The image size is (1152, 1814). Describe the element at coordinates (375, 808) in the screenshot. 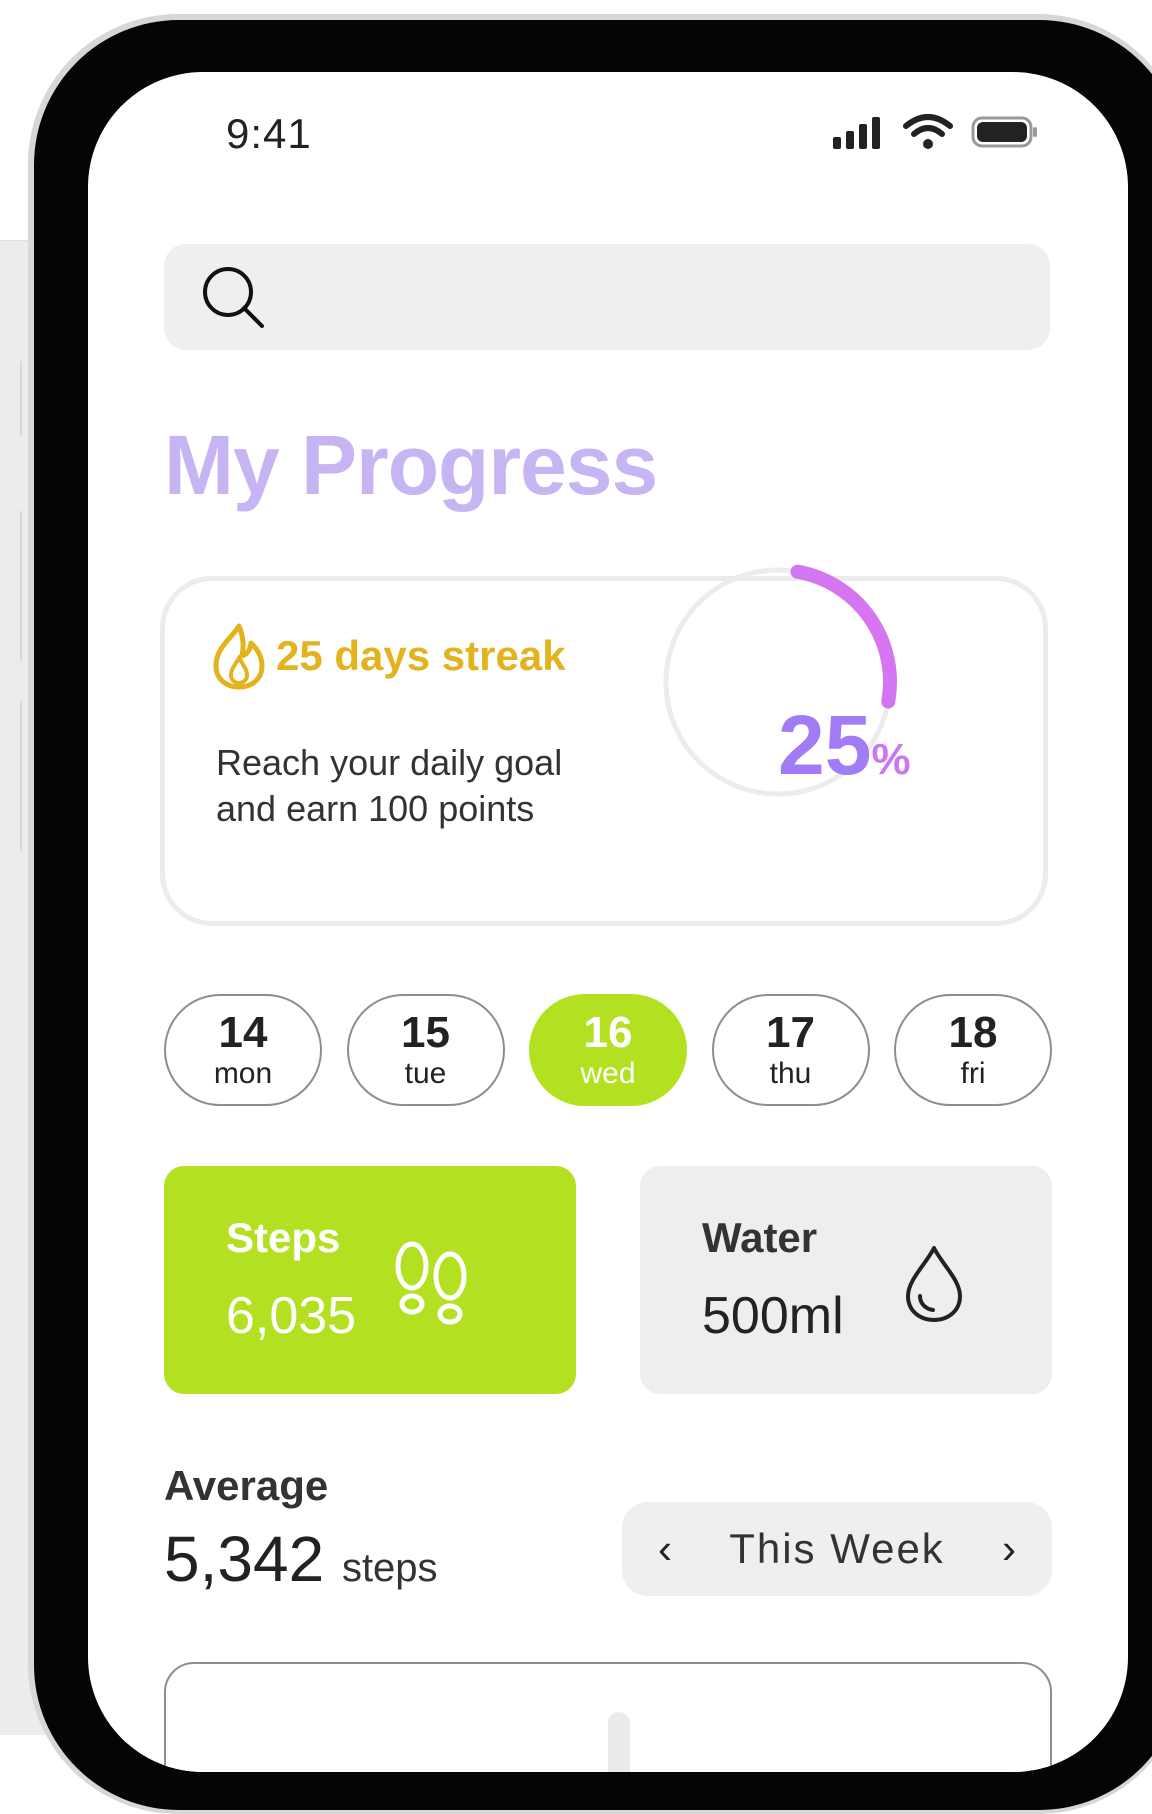

I see `goal-line-2: and earn 100 points` at that location.